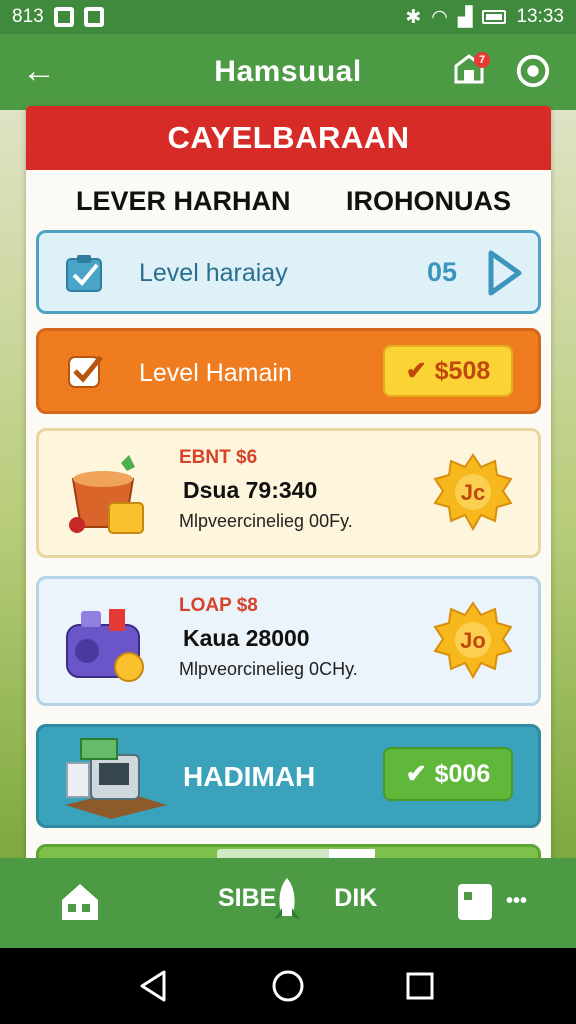 Image resolution: width=576 pixels, height=1024 pixels. I want to click on back-triangle-icon, so click(154, 986).